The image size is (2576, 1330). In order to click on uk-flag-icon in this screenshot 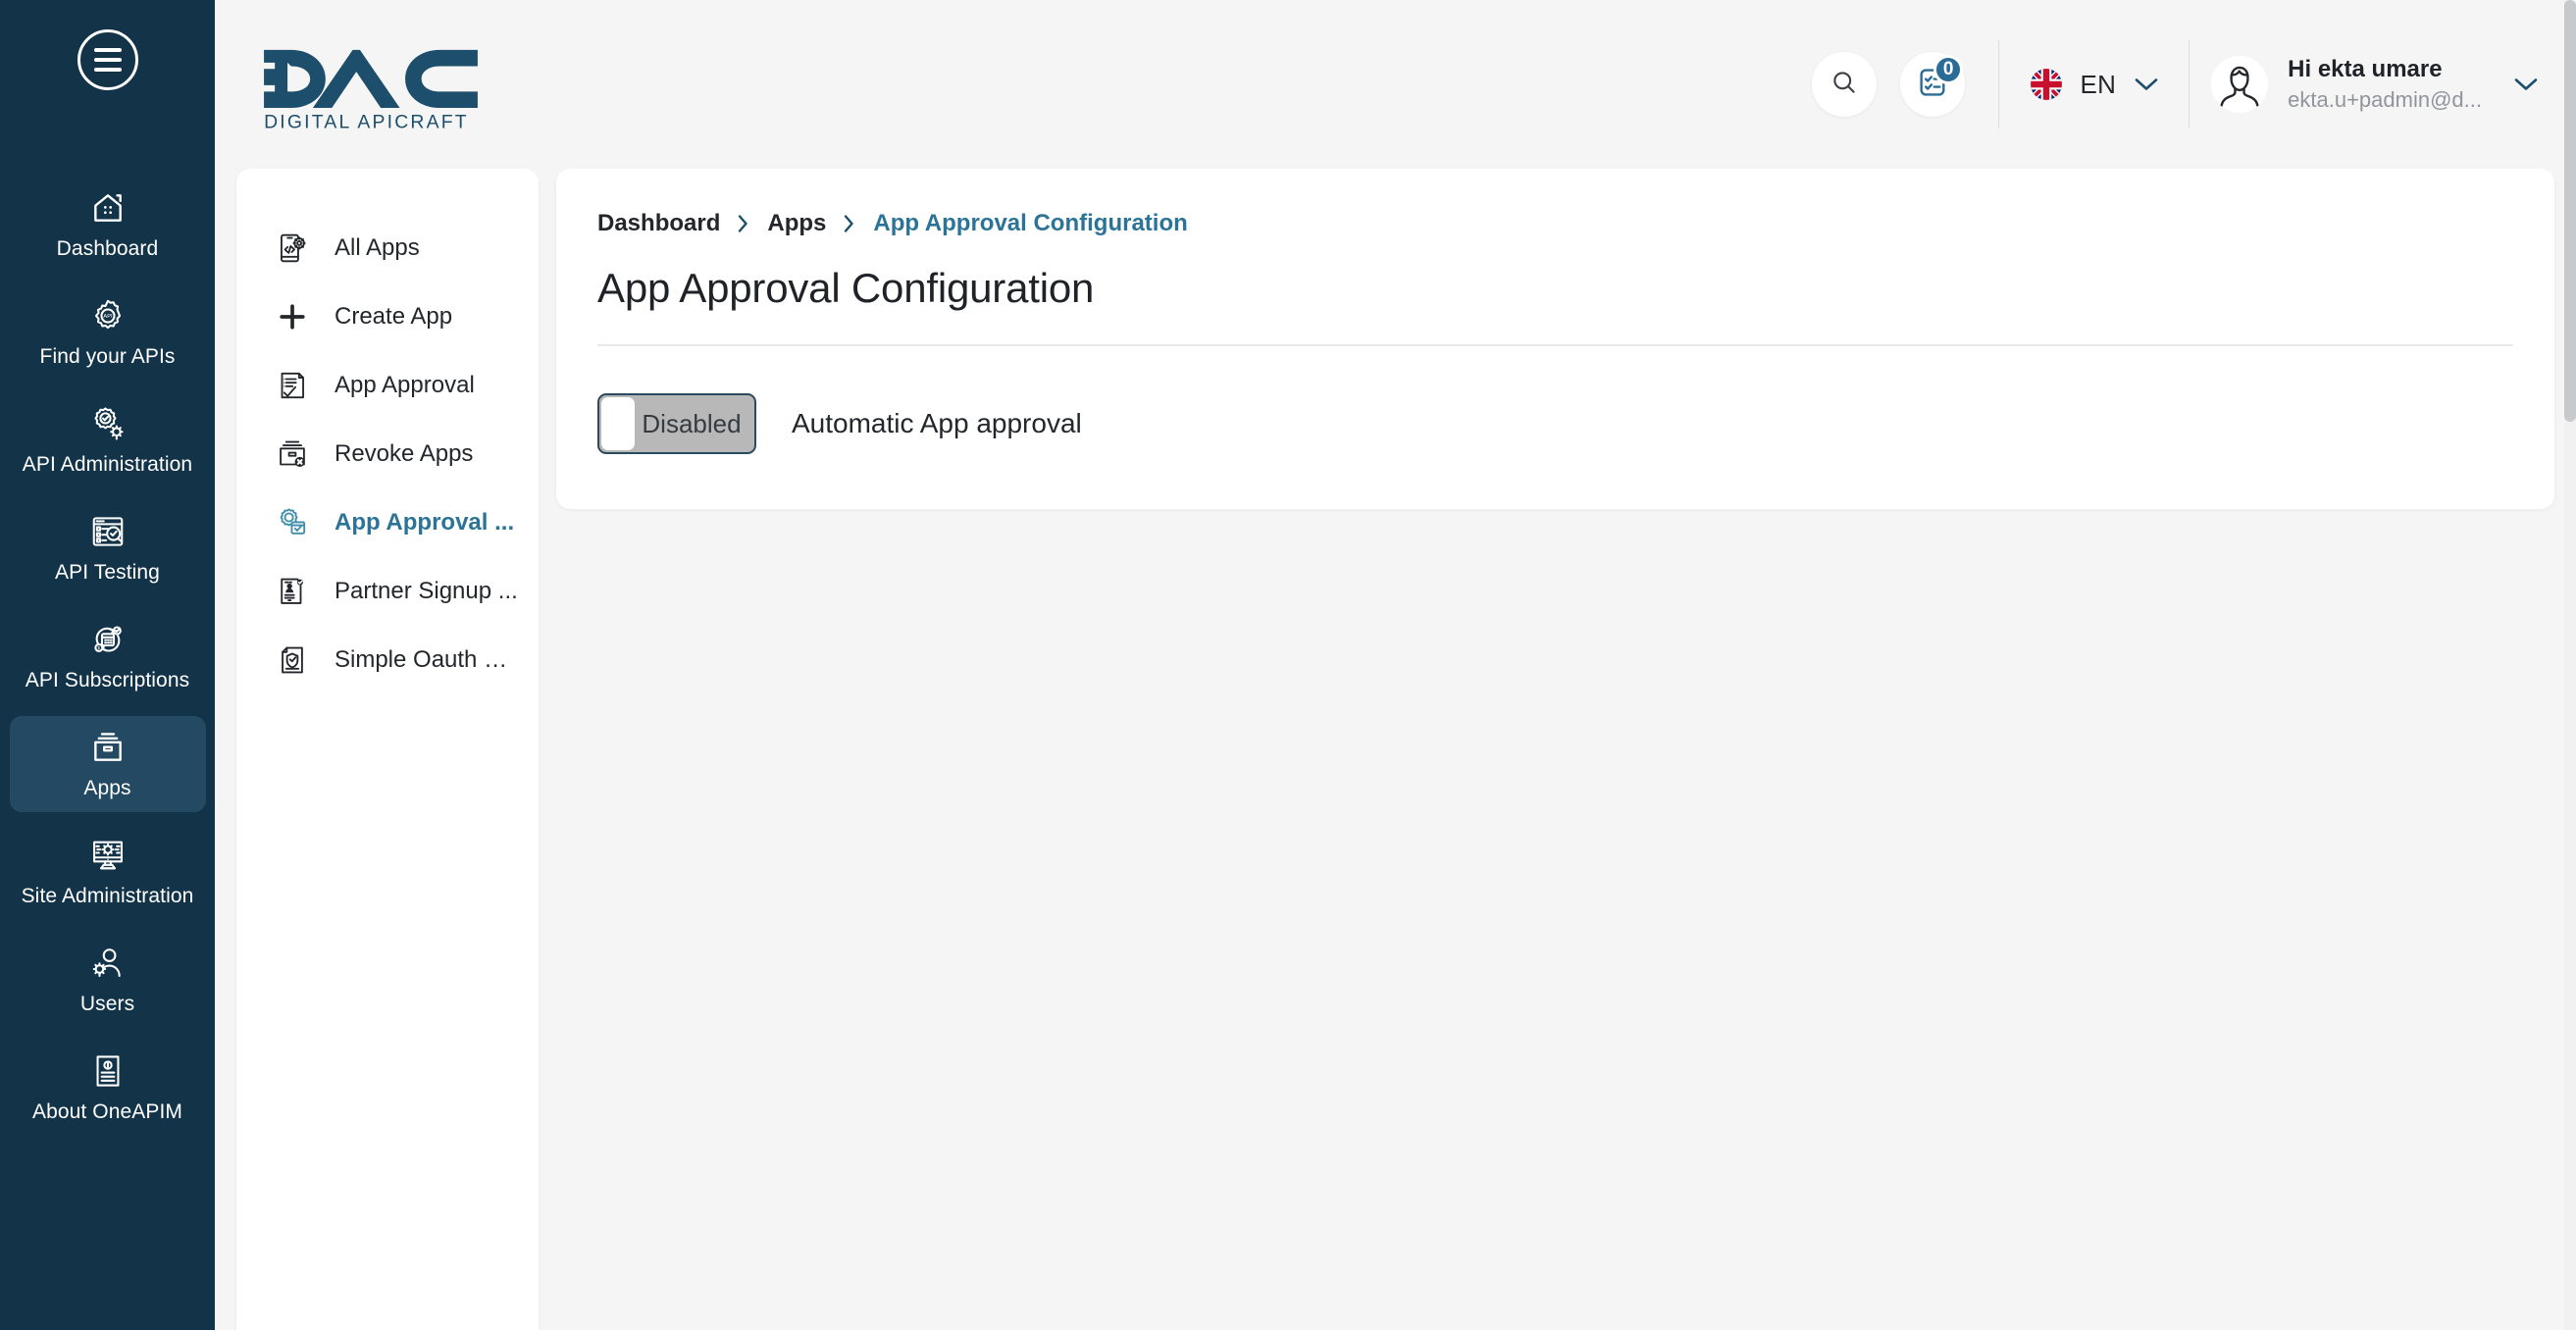, I will do `click(2047, 84)`.